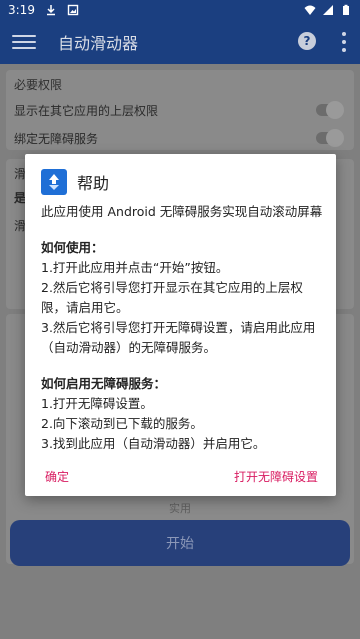  I want to click on how-to-step-1: 1.打开此应用并点击“开始”按钮。, so click(135, 267).